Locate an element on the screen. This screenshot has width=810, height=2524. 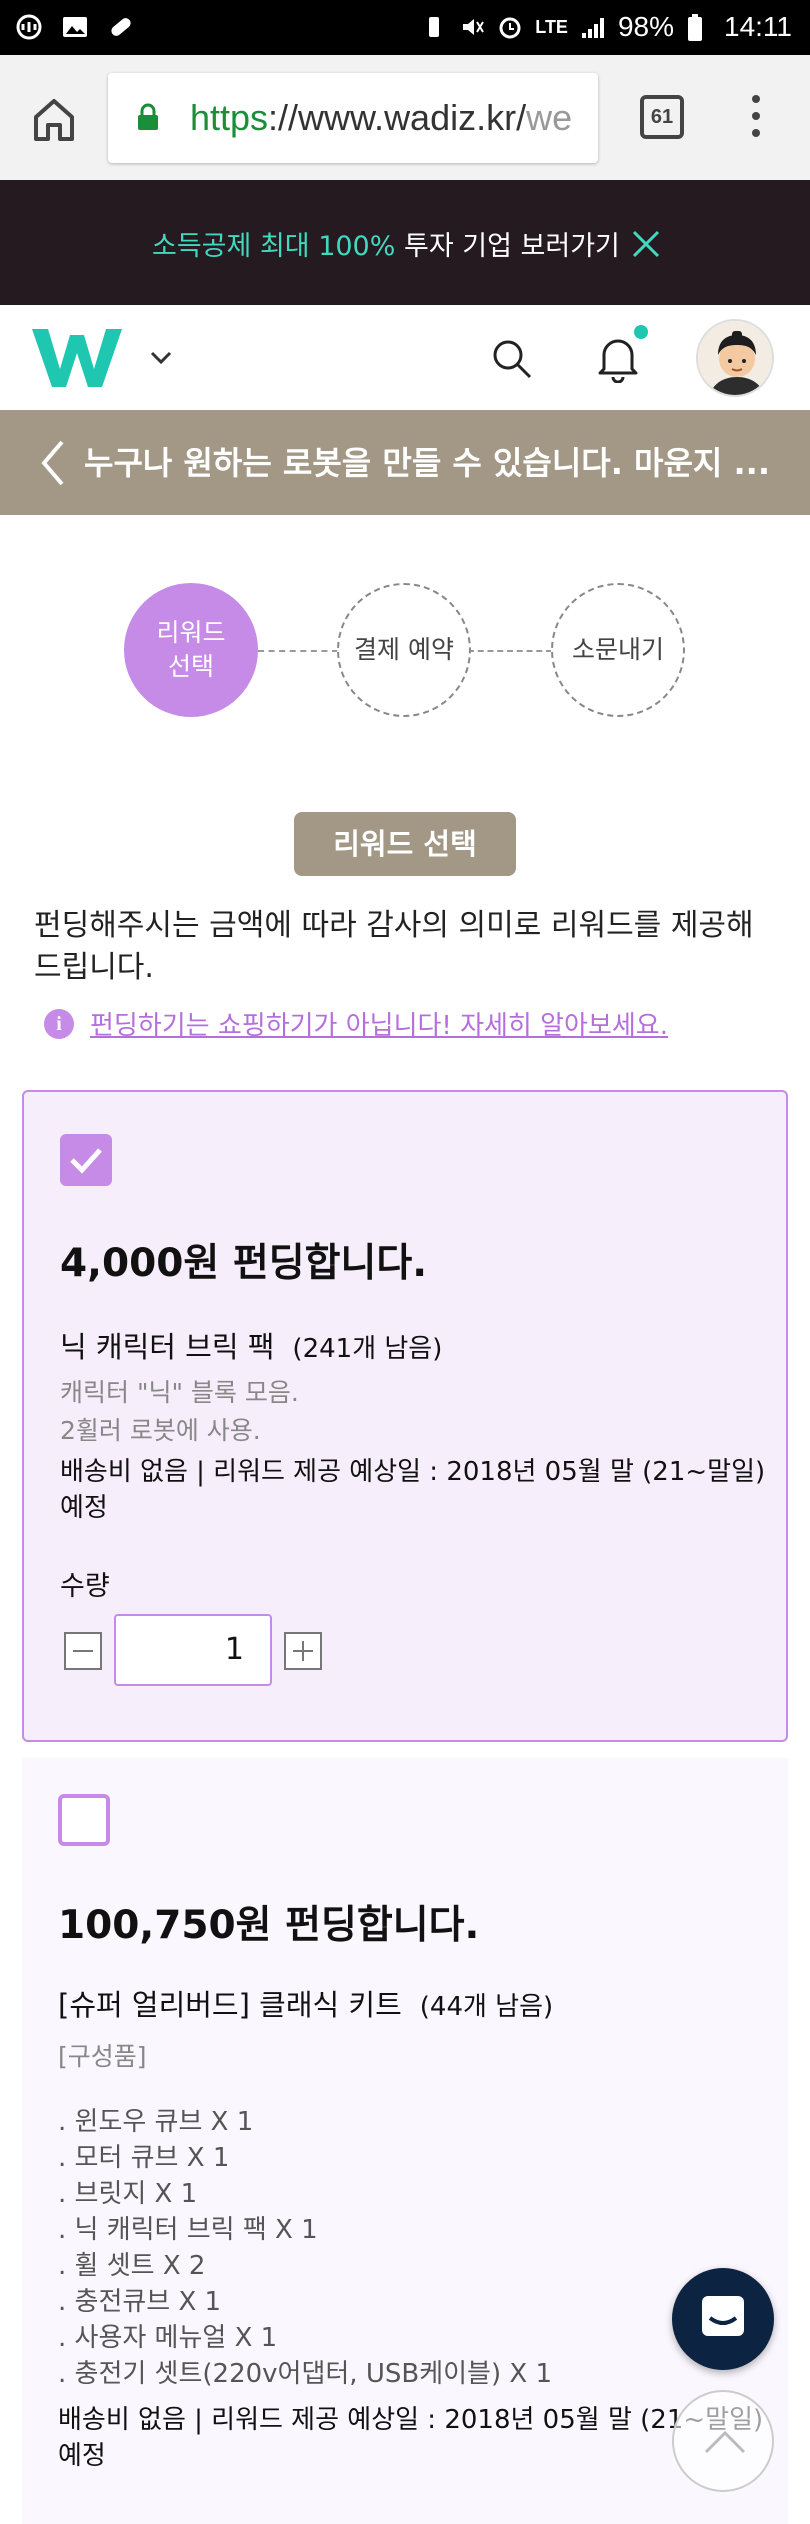
lock-icon is located at coordinates (148, 117).